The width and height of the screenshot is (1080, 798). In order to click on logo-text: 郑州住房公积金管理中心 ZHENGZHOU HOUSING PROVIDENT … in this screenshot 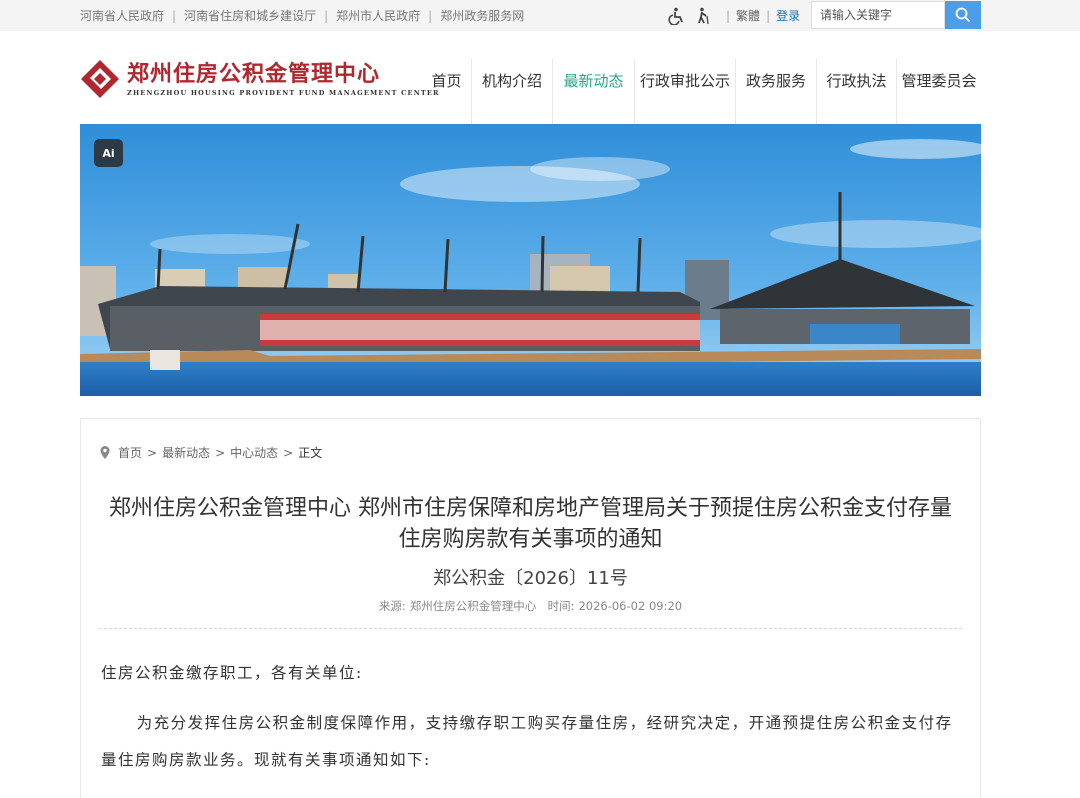, I will do `click(283, 79)`.